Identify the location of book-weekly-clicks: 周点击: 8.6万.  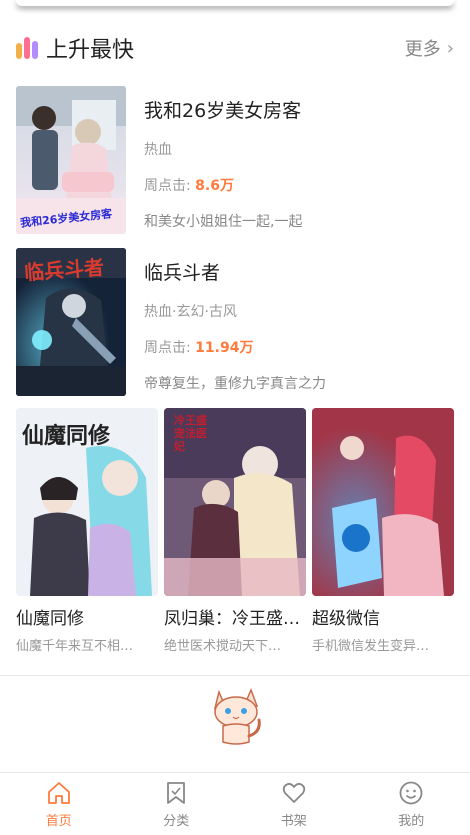
(223, 185).